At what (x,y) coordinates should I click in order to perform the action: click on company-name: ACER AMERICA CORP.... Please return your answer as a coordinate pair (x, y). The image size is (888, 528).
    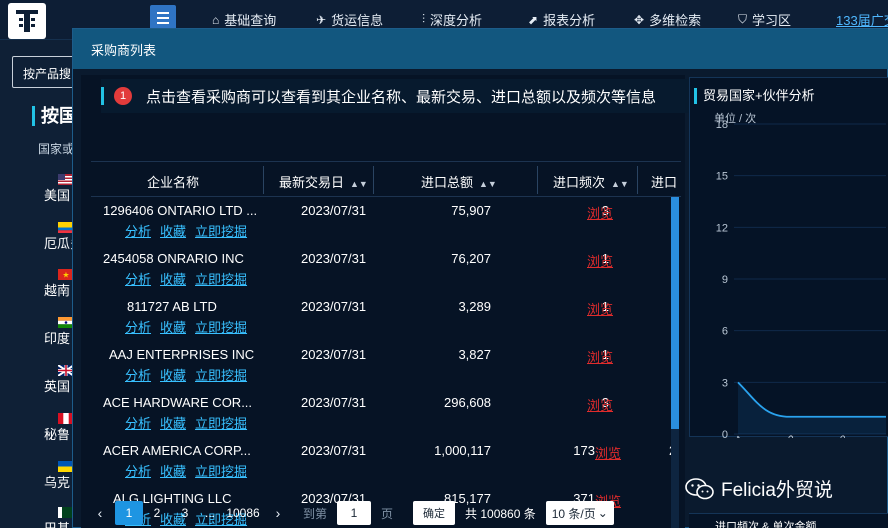
    Looking at the image, I should click on (177, 450).